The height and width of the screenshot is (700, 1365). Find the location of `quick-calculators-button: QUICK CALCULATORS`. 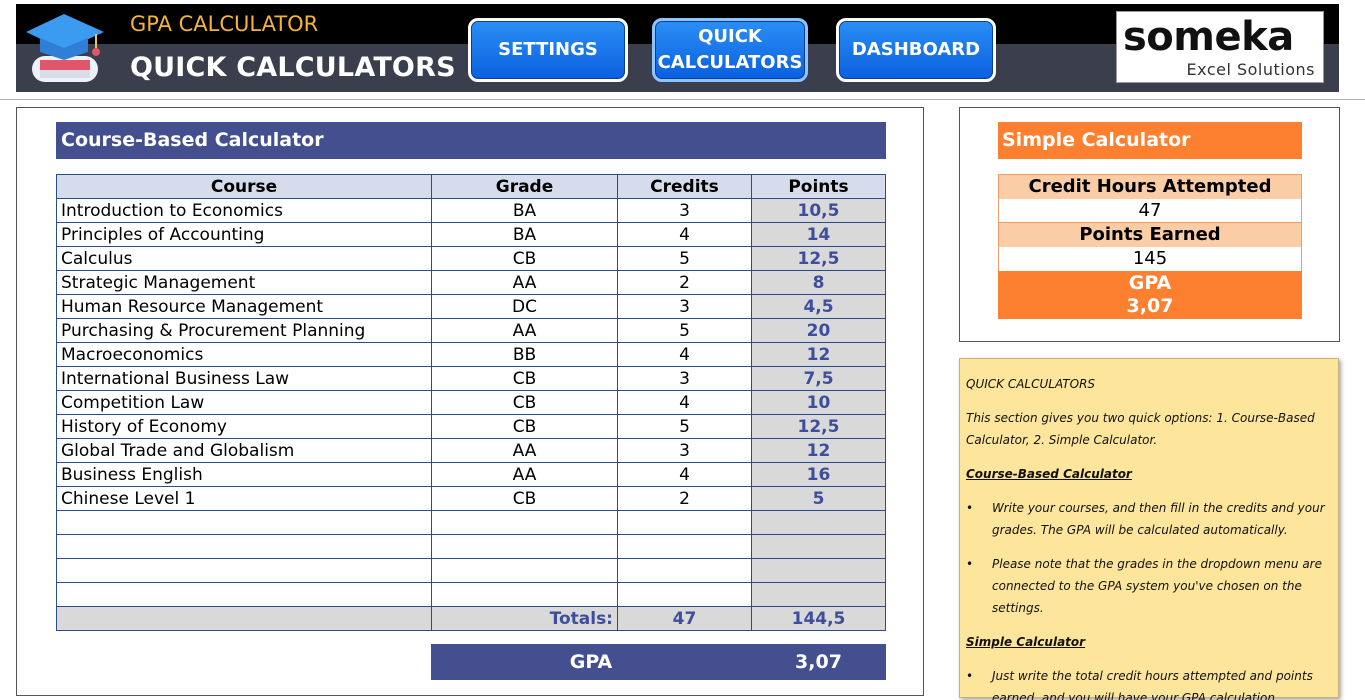

quick-calculators-button: QUICK CALCULATORS is located at coordinates (730, 50).